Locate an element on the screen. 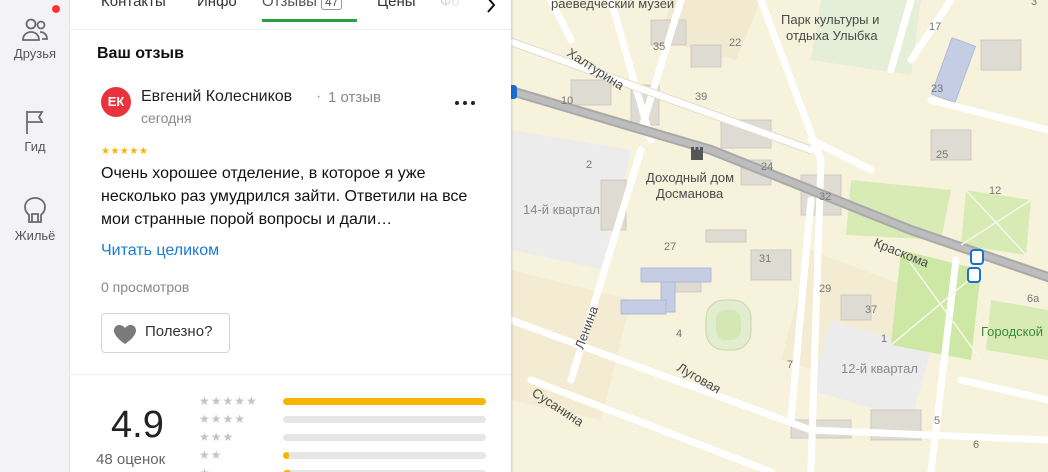 This screenshot has width=1048, height=472. house-number: 10 is located at coordinates (567, 101).